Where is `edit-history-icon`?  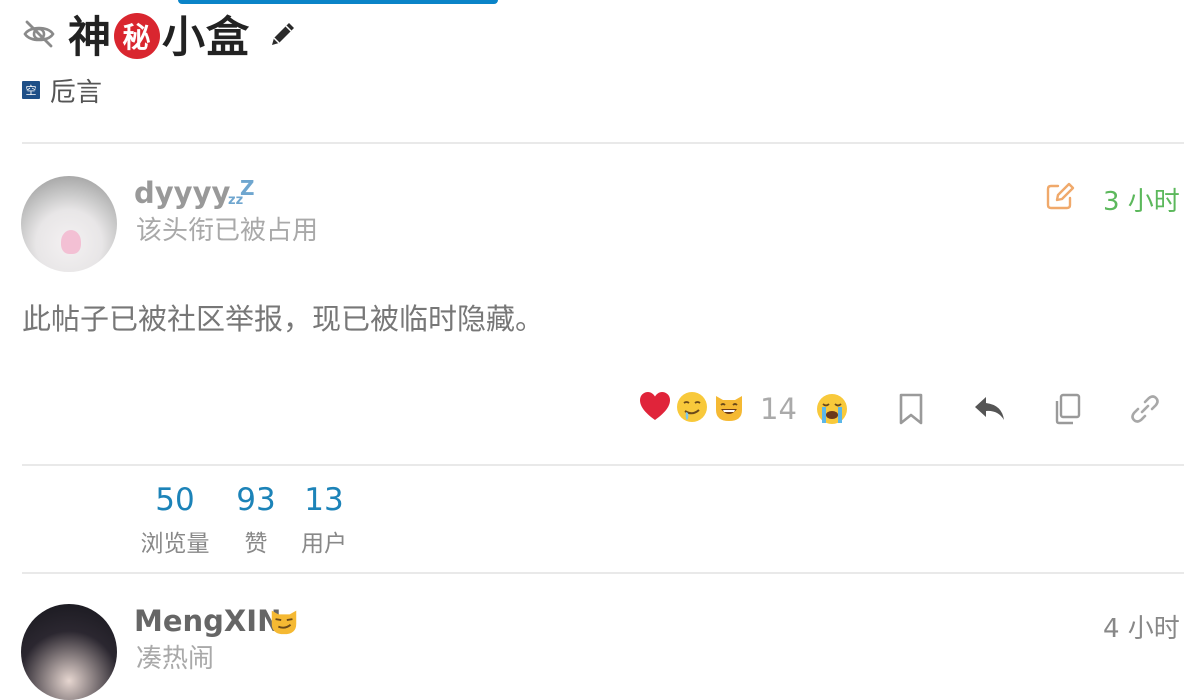 edit-history-icon is located at coordinates (1060, 196).